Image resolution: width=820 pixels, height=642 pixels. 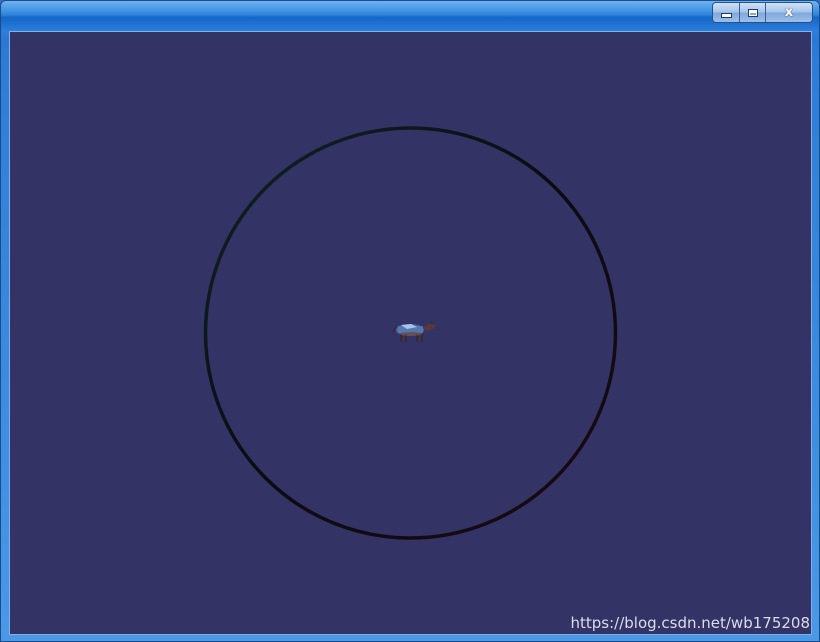 I want to click on maximize-button, so click(x=753, y=12).